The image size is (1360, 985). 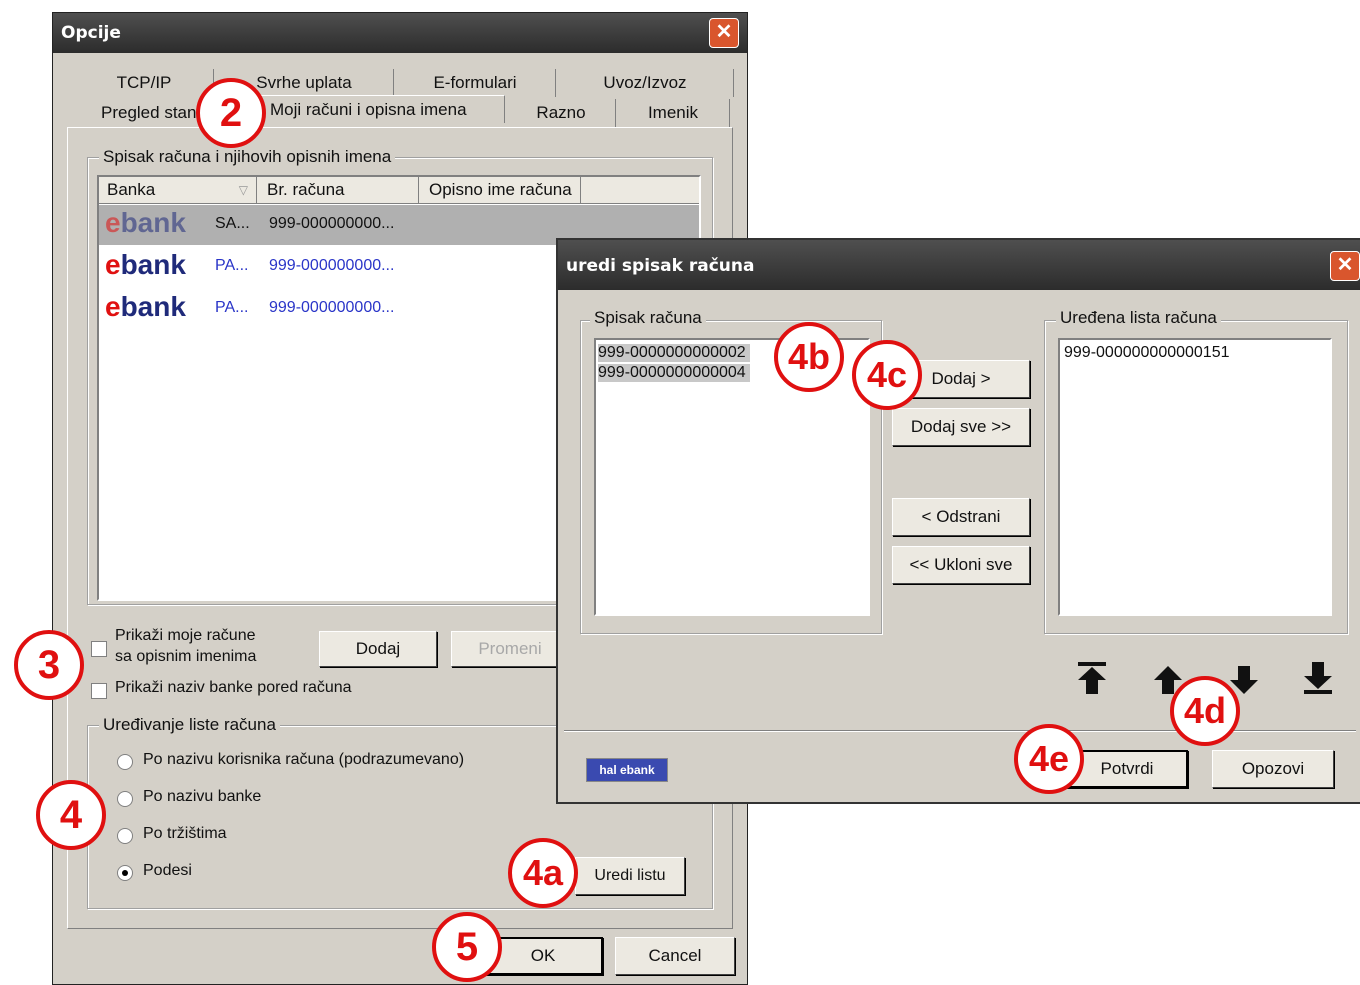 What do you see at coordinates (1092, 678) in the screenshot?
I see `move-top-icon` at bounding box center [1092, 678].